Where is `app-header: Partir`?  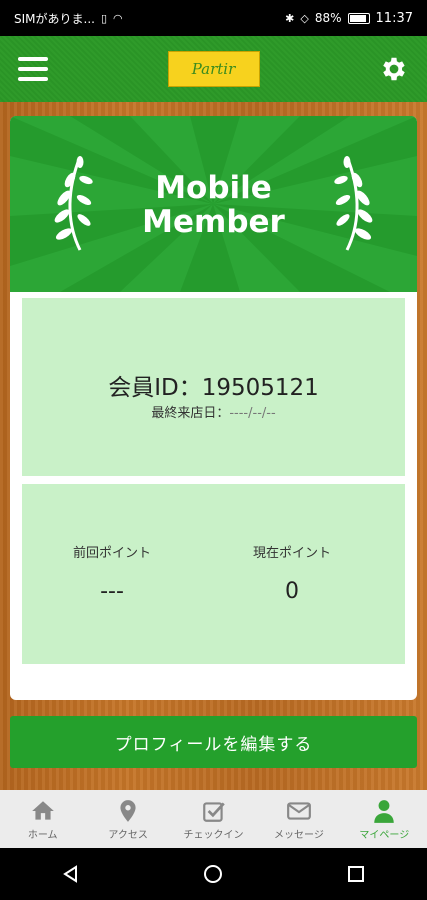 app-header: Partir is located at coordinates (213, 69).